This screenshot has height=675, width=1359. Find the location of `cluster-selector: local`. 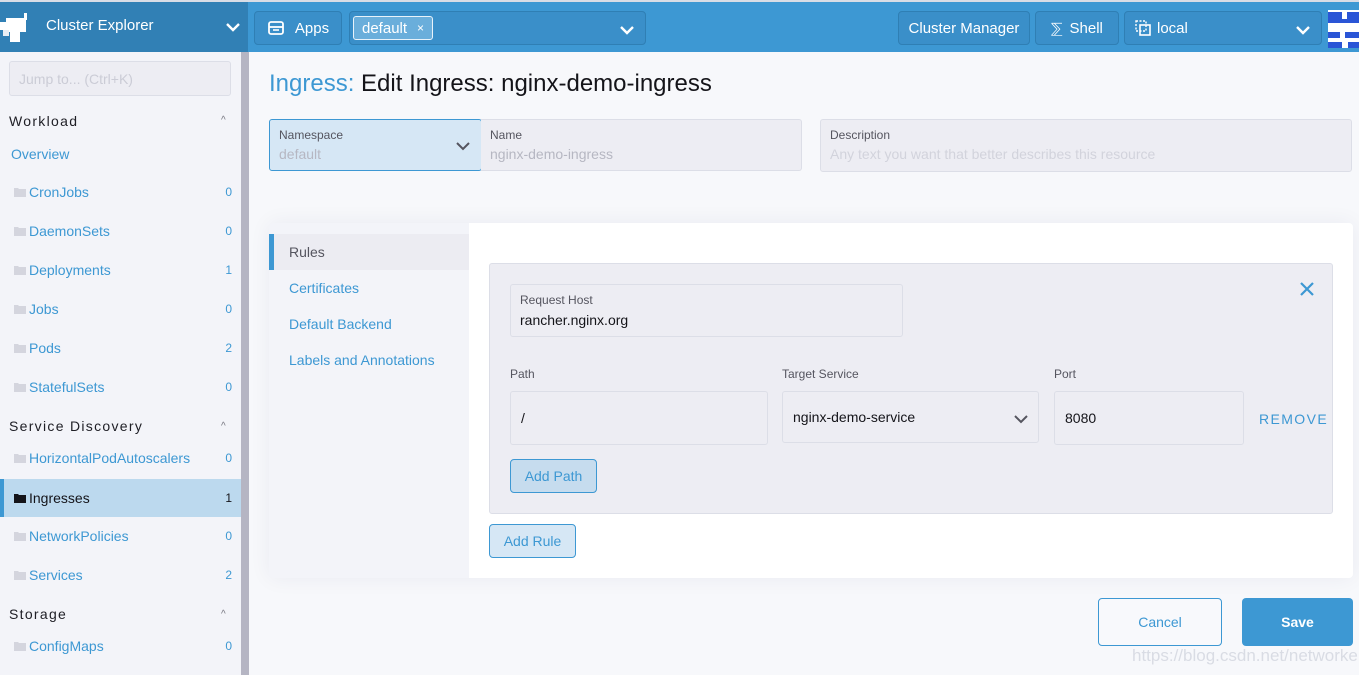

cluster-selector: local is located at coordinates (1223, 28).